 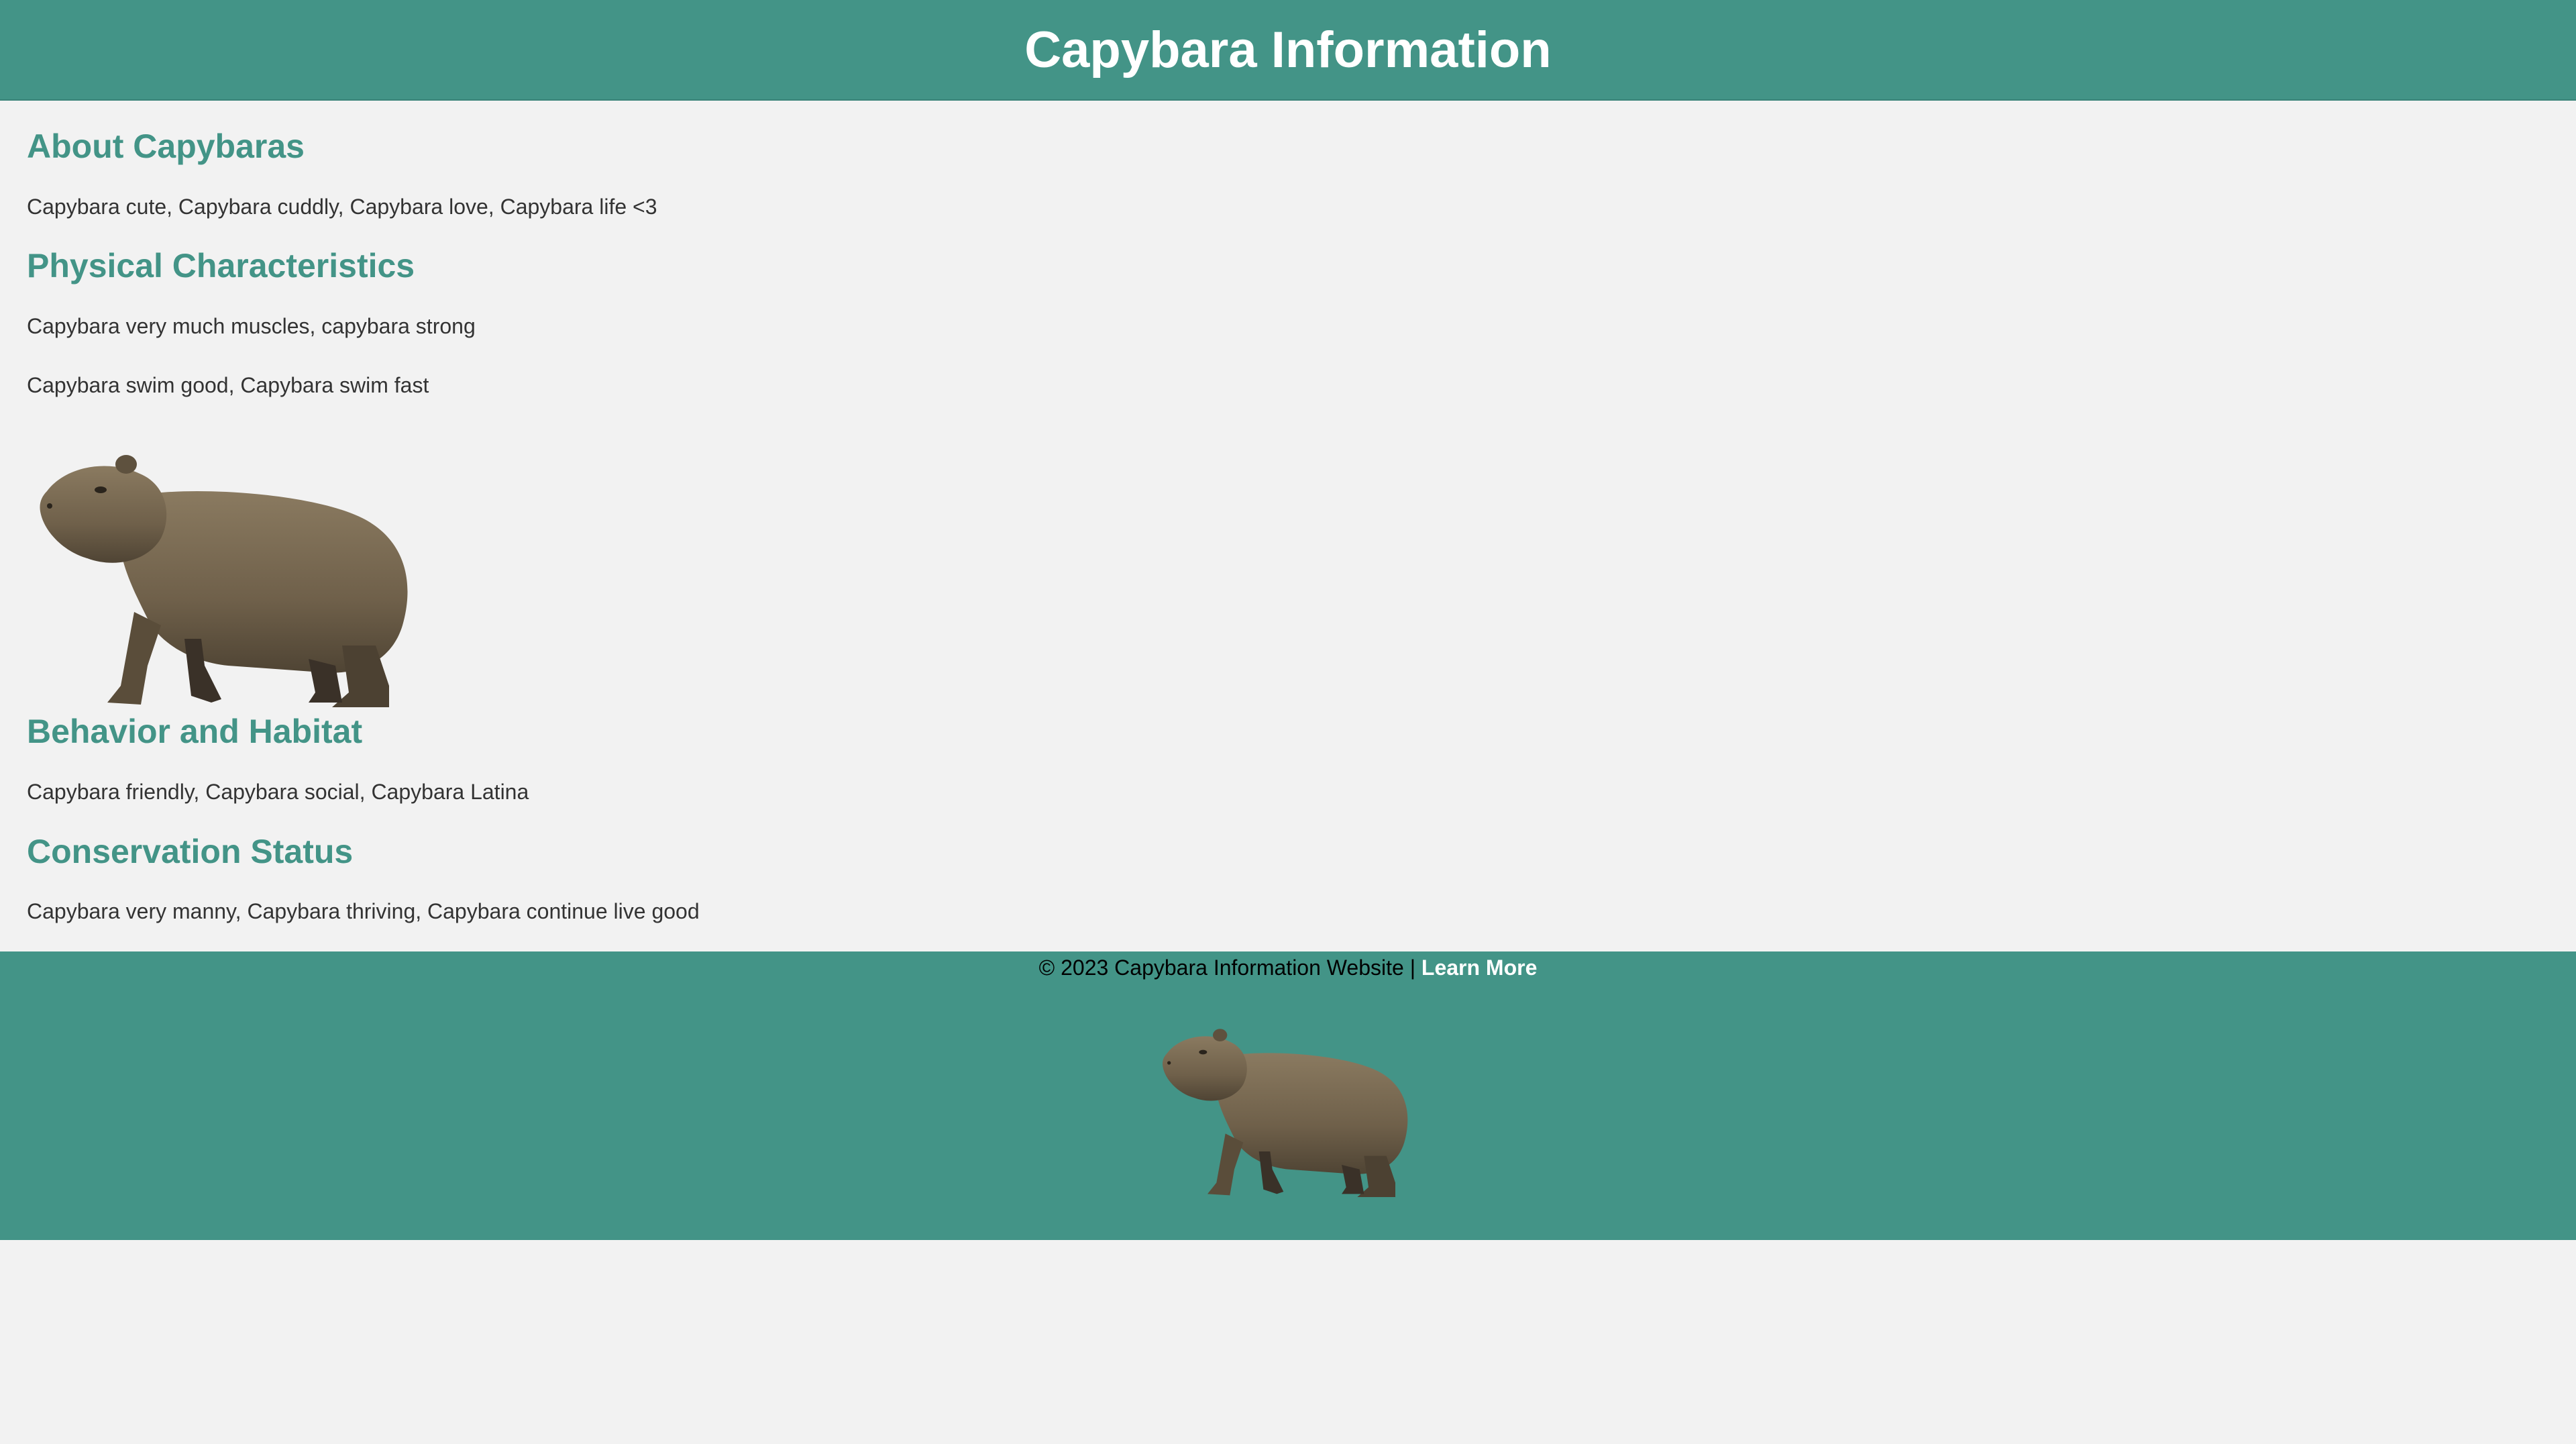 What do you see at coordinates (228, 578) in the screenshot?
I see `capybara-image` at bounding box center [228, 578].